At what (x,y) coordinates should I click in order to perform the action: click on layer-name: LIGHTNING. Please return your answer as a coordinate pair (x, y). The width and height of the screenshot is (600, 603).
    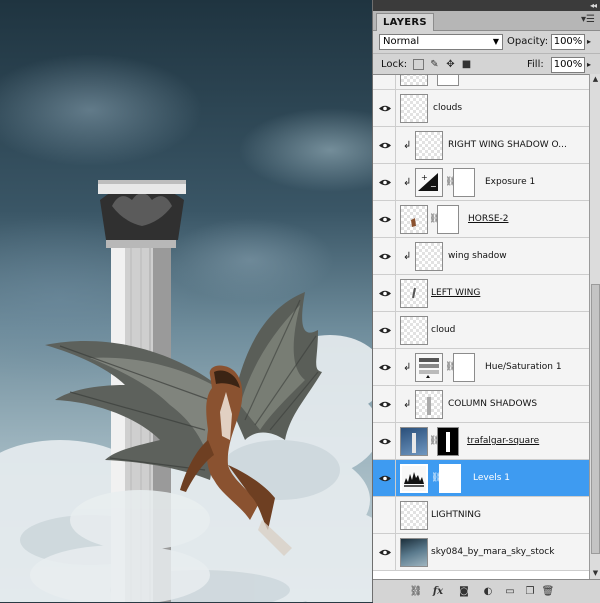
    Looking at the image, I should click on (456, 515).